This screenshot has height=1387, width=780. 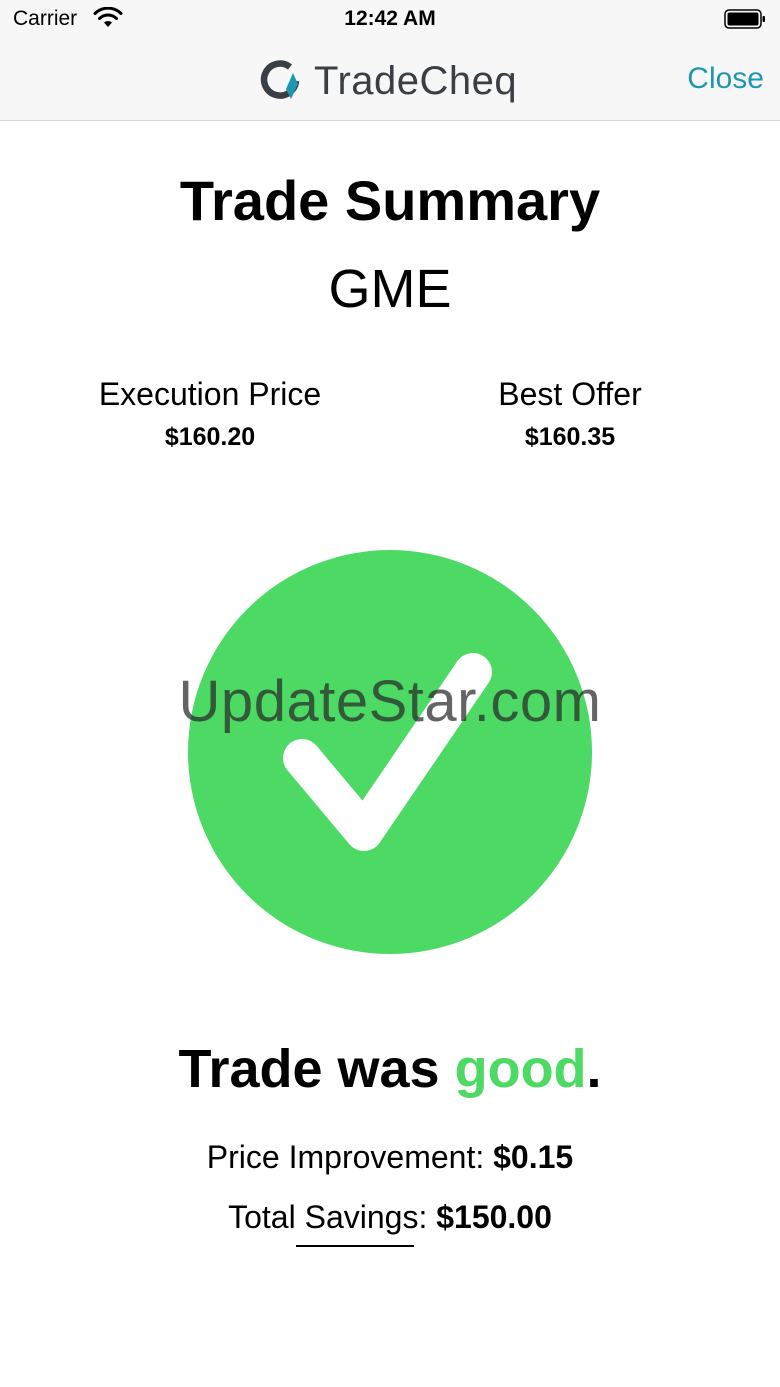 What do you see at coordinates (520, 1069) in the screenshot?
I see `verdict-word: good` at bounding box center [520, 1069].